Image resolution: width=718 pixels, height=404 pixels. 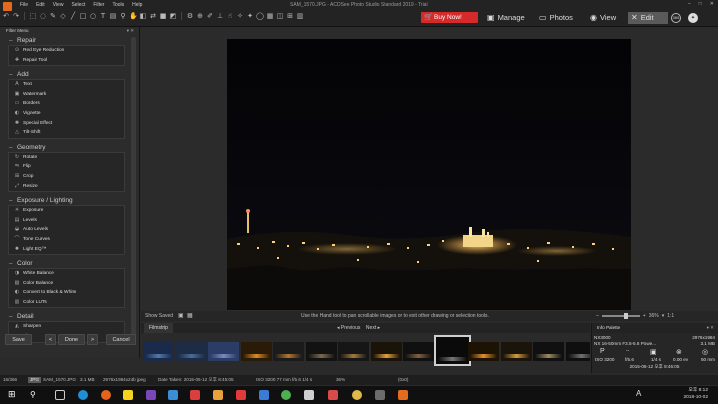 What do you see at coordinates (260, 16) in the screenshot?
I see `circle-icon: ◯` at bounding box center [260, 16].